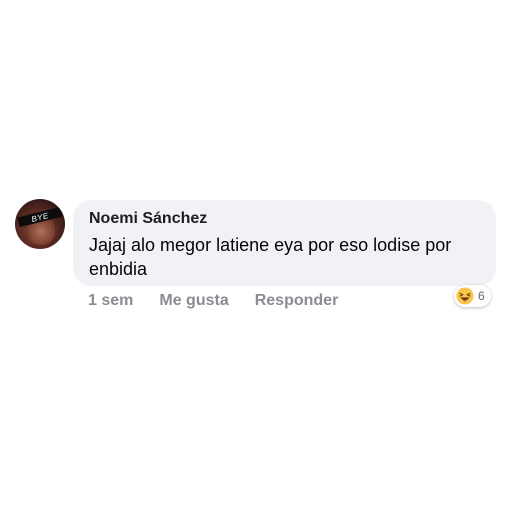  What do you see at coordinates (297, 301) in the screenshot?
I see `reply-button: Responder` at bounding box center [297, 301].